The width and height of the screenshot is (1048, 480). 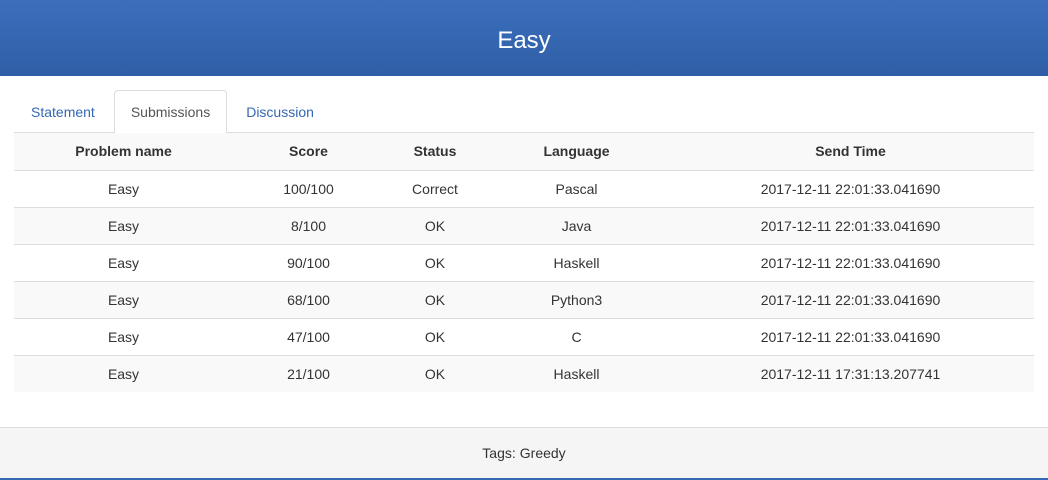 I want to click on tab-discussion: Discussion, so click(x=280, y=111).